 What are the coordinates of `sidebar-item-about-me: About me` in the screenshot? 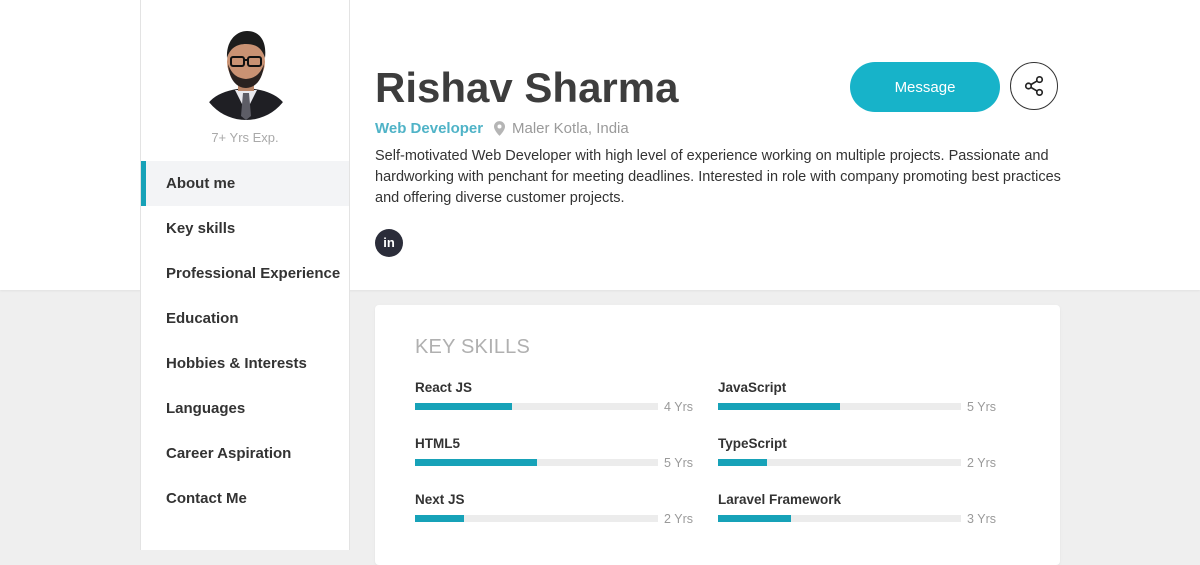 It's located at (245, 183).